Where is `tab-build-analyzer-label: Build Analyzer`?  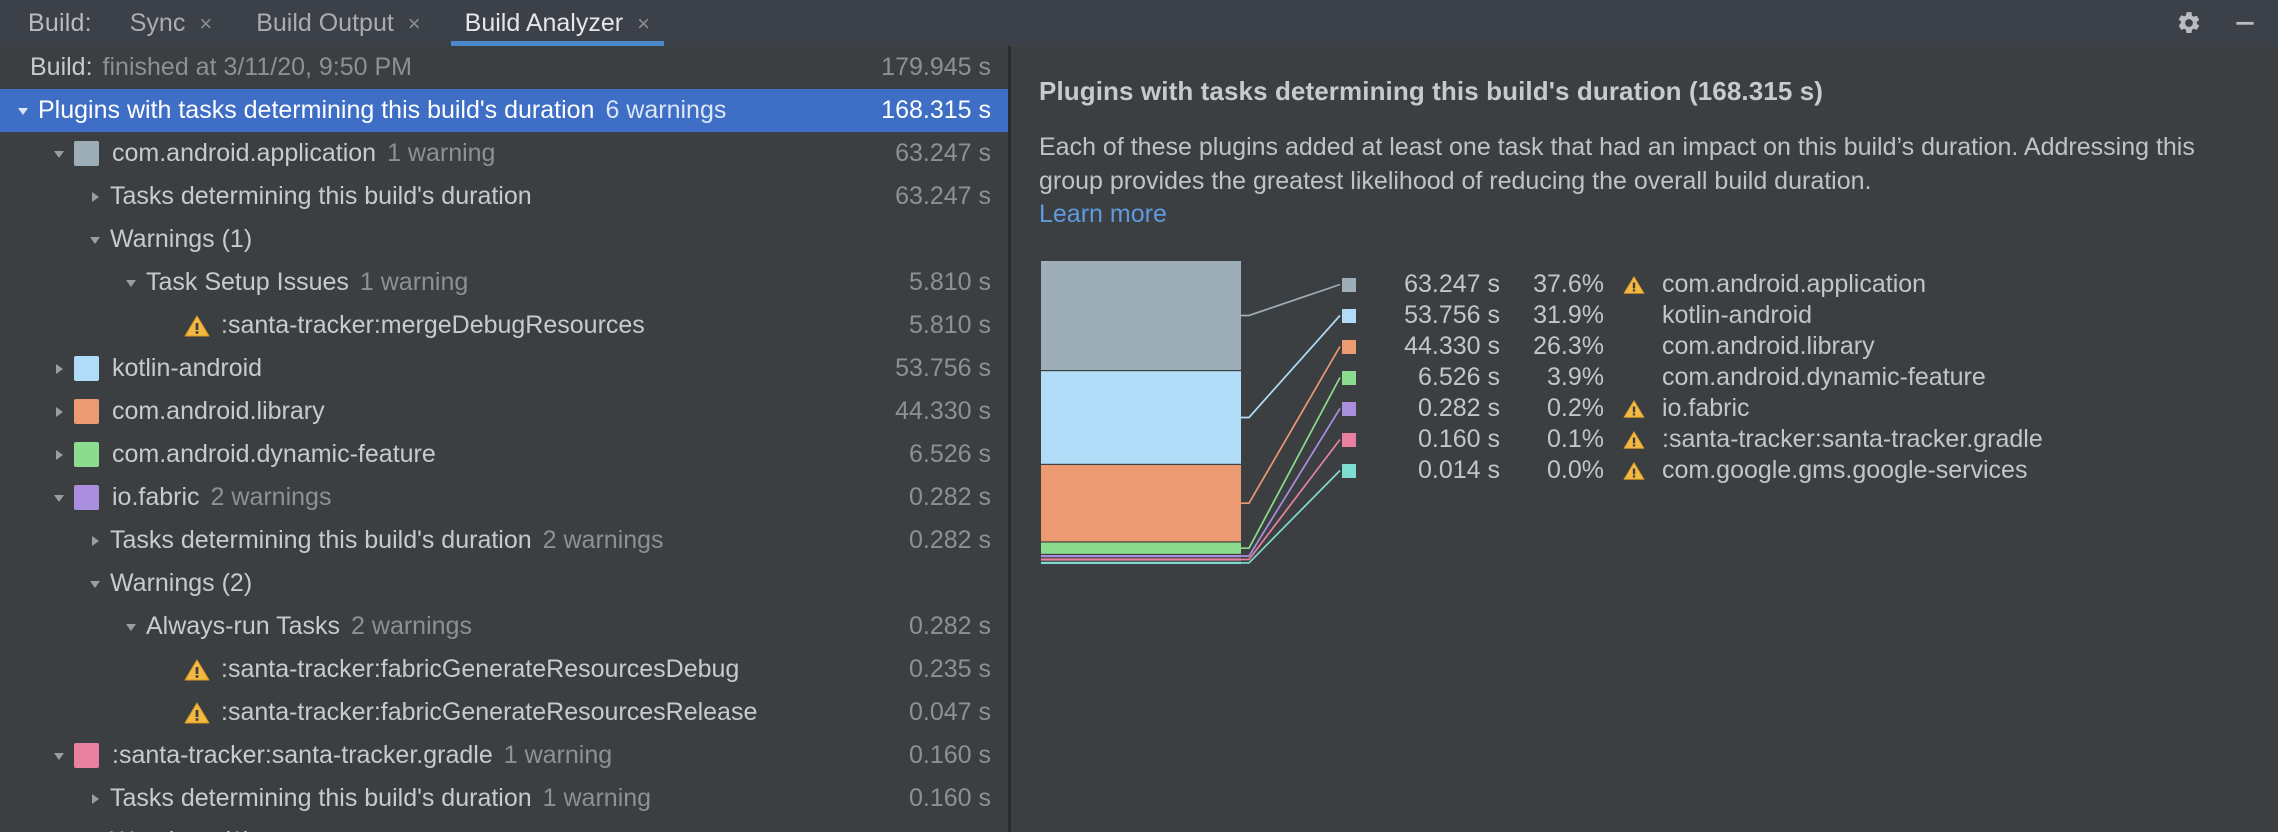 tab-build-analyzer-label: Build Analyzer is located at coordinates (544, 22).